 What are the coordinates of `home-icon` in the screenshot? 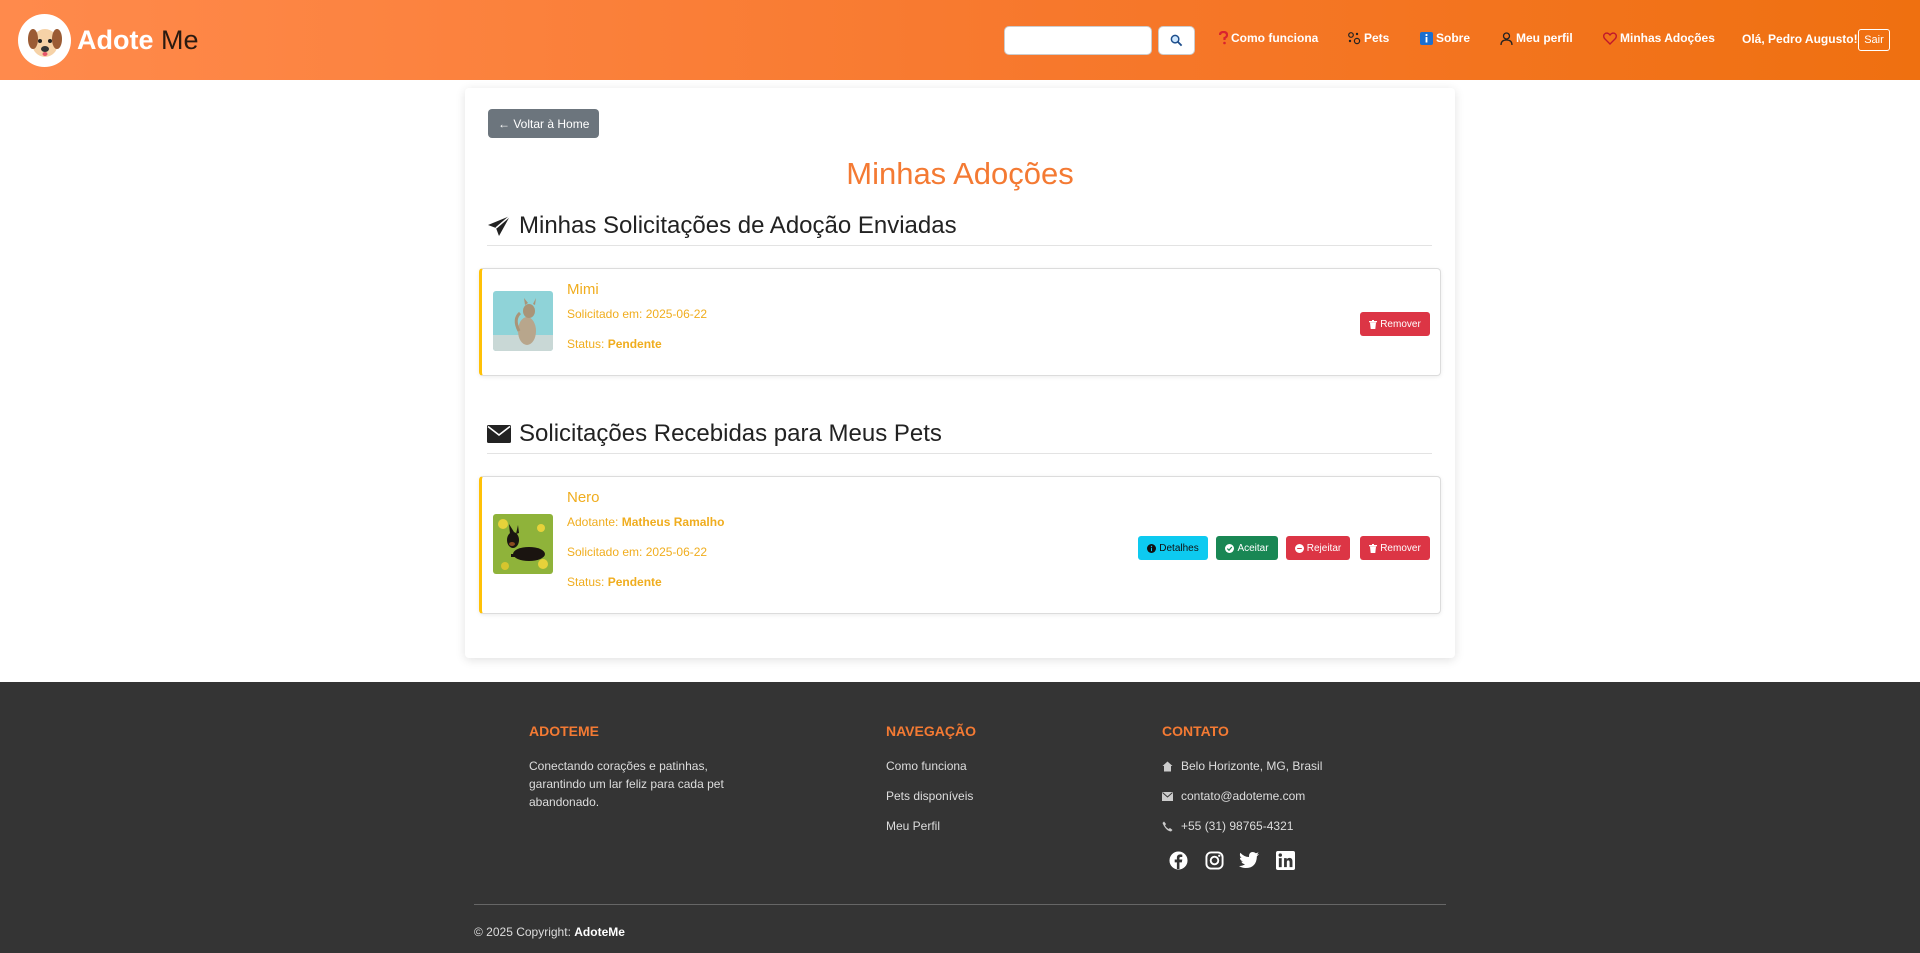 It's located at (1167, 766).